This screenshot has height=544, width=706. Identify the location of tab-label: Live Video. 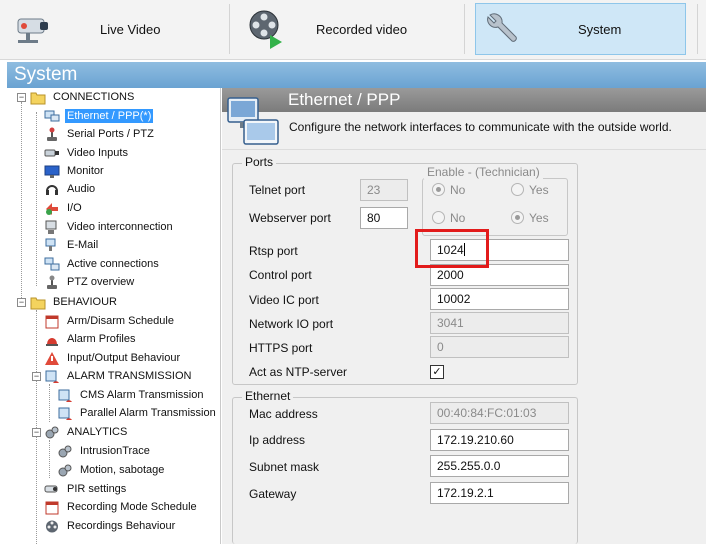
(130, 29).